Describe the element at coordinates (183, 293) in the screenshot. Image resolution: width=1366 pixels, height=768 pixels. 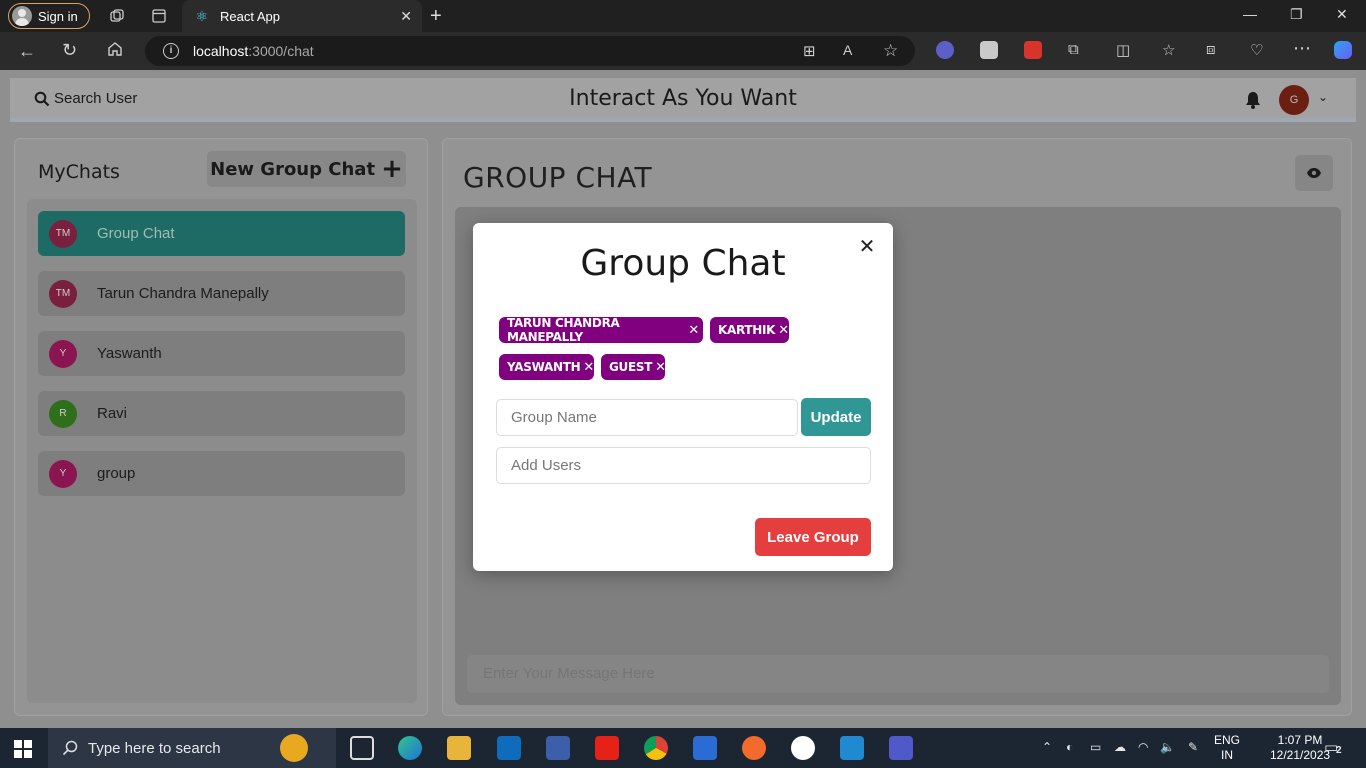
I see `chat-name: Tarun Chandra Manepally` at that location.